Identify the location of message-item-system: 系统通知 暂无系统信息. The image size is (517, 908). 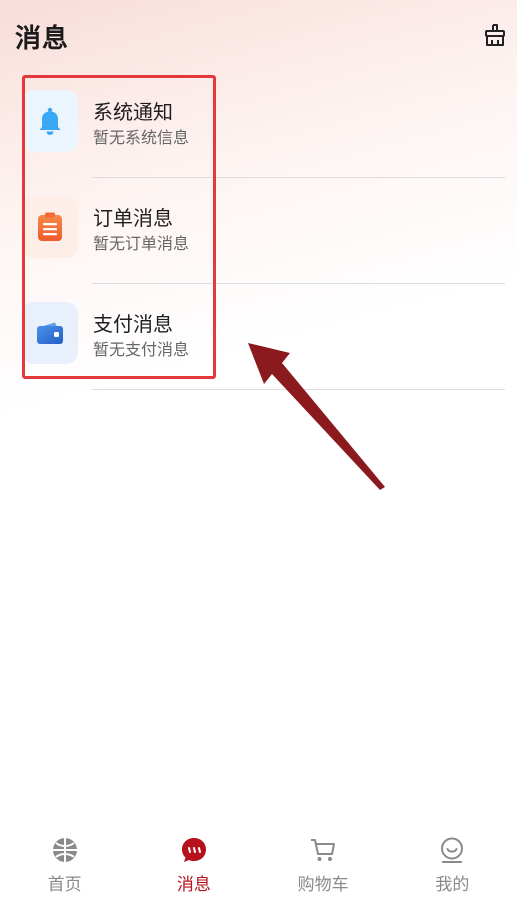
(258, 125).